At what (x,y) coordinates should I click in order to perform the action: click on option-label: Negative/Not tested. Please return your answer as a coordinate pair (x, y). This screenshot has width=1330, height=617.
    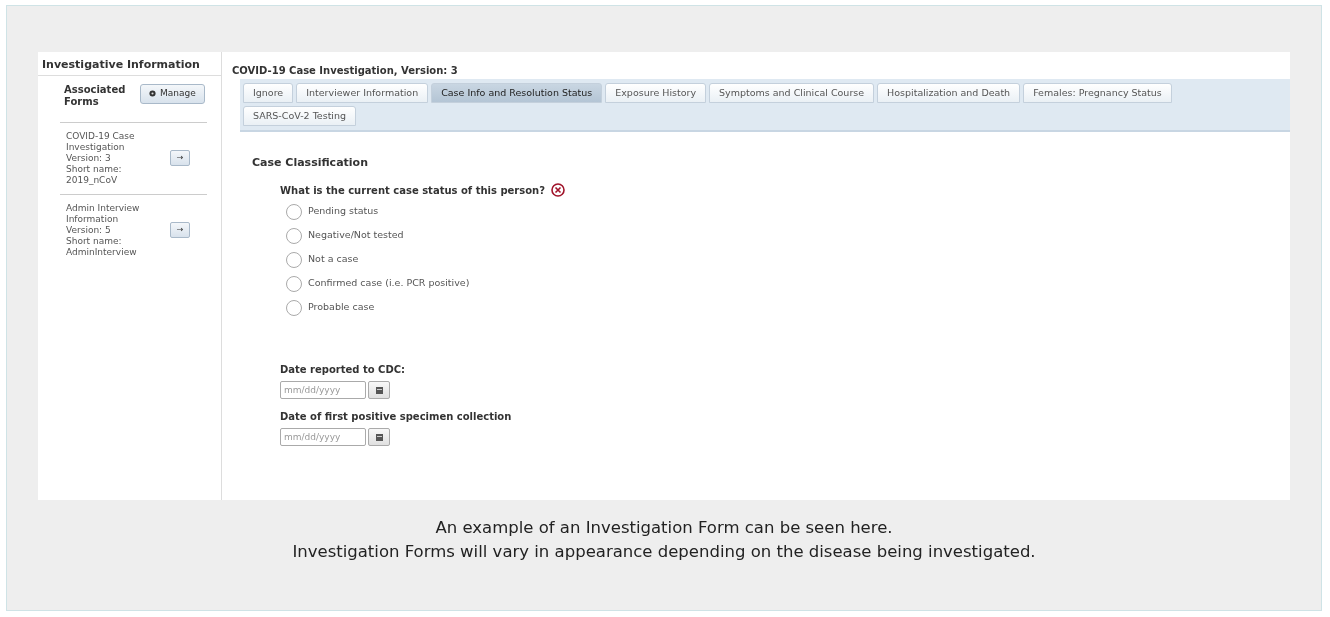
    Looking at the image, I should click on (356, 235).